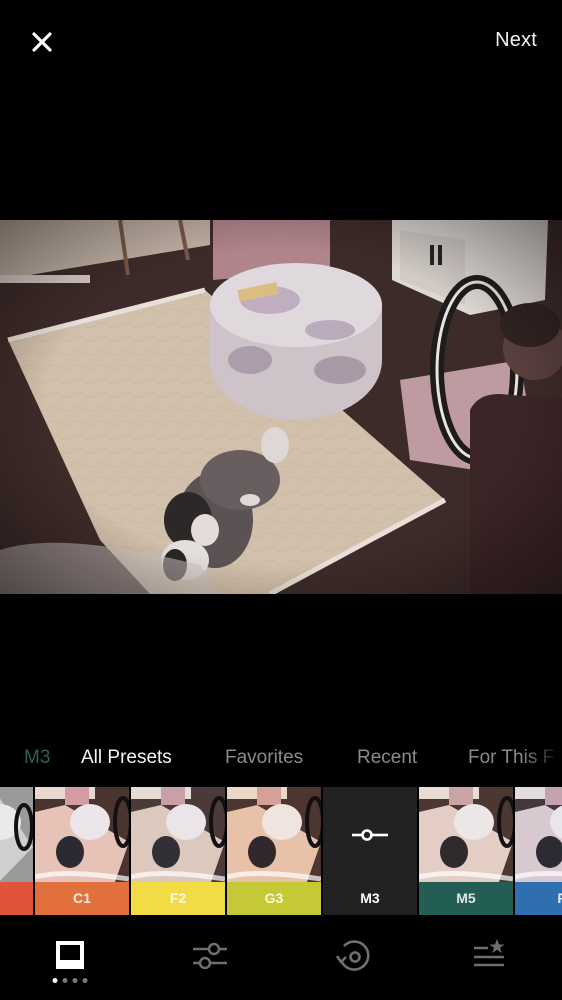 Image resolution: width=562 pixels, height=1000 pixels. What do you see at coordinates (511, 758) in the screenshot?
I see `tab-for-this-photo: For This F` at bounding box center [511, 758].